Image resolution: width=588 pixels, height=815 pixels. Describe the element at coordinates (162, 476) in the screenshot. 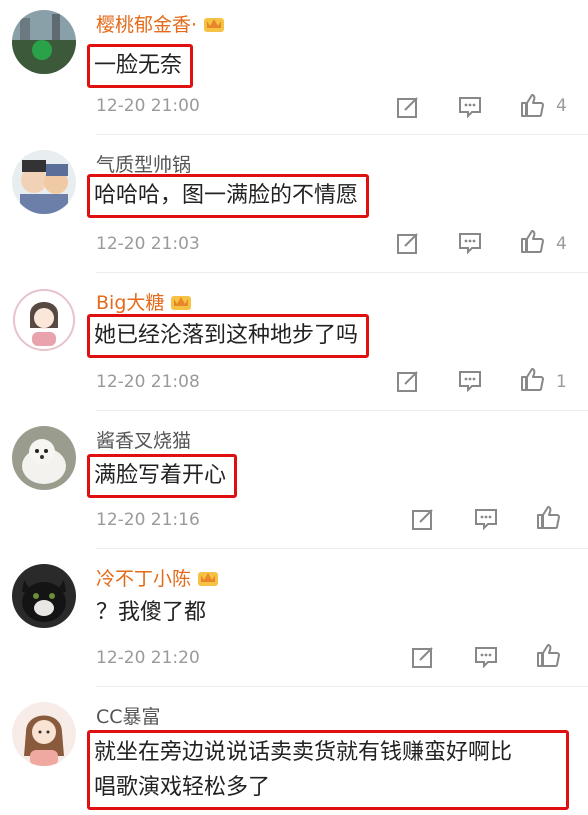

I see `comment-text: 满脸写着开心` at that location.